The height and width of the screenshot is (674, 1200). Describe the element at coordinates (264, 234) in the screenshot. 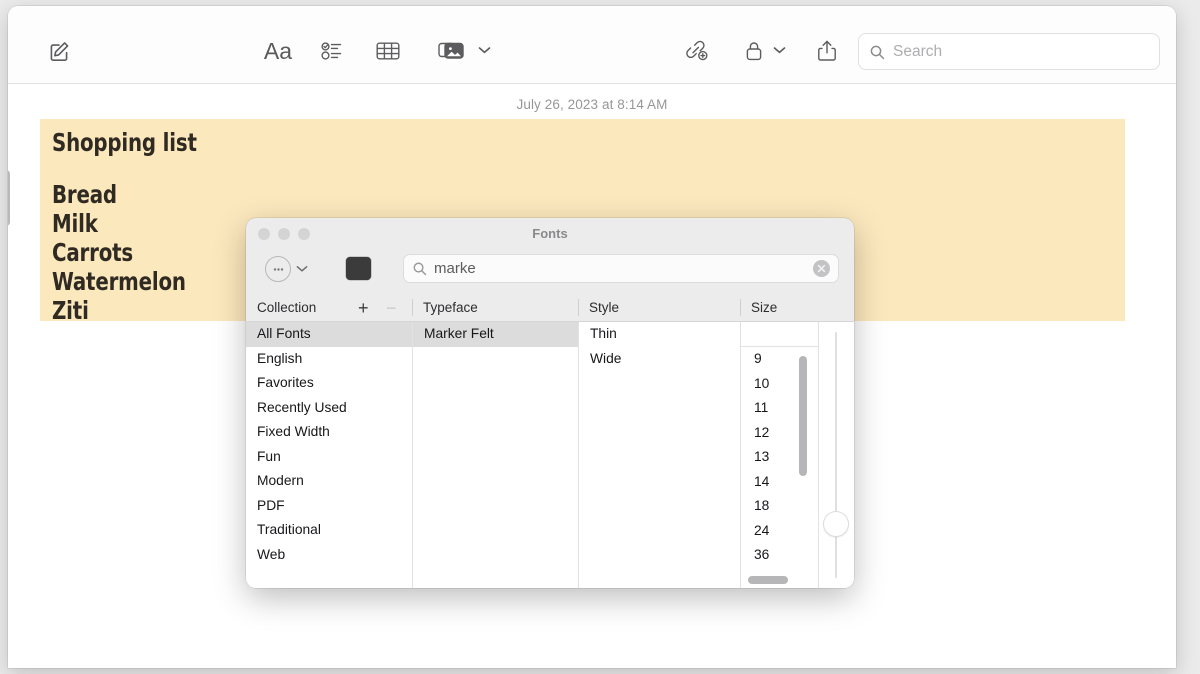

I see `close-button` at that location.